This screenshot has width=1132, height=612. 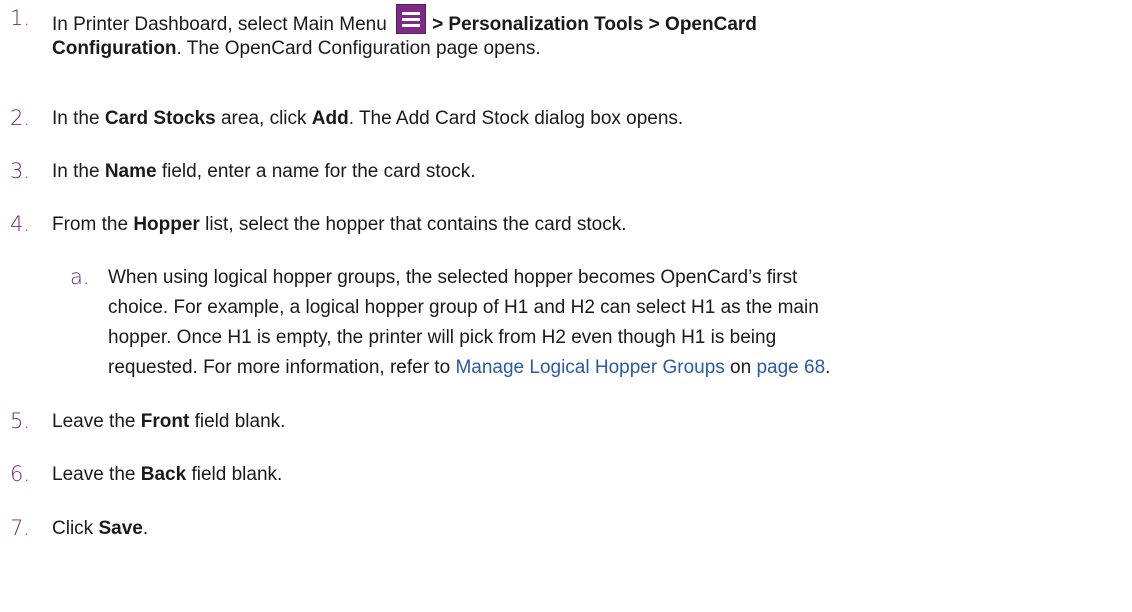 I want to click on step-number: 1., so click(x=20, y=18).